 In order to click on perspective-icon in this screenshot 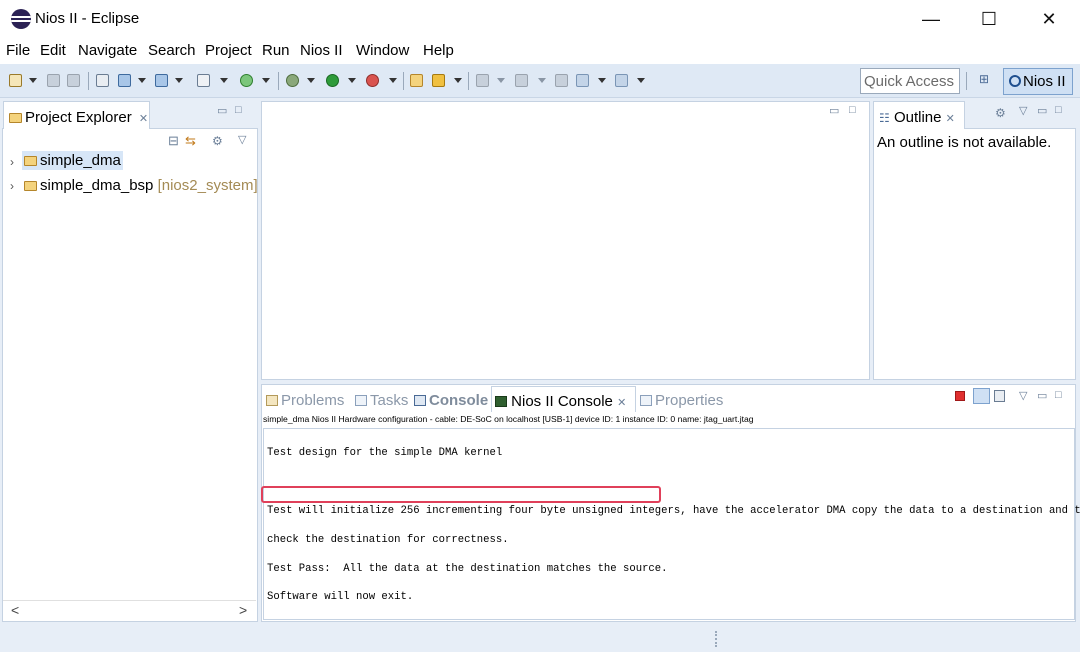, I will do `click(1015, 81)`.